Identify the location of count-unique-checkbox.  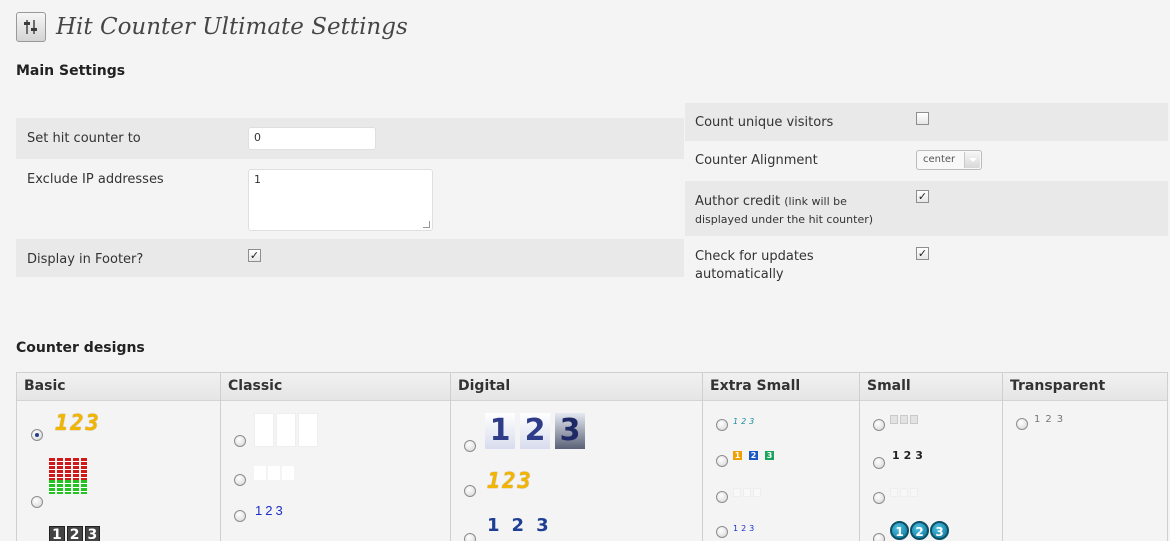
(922, 118).